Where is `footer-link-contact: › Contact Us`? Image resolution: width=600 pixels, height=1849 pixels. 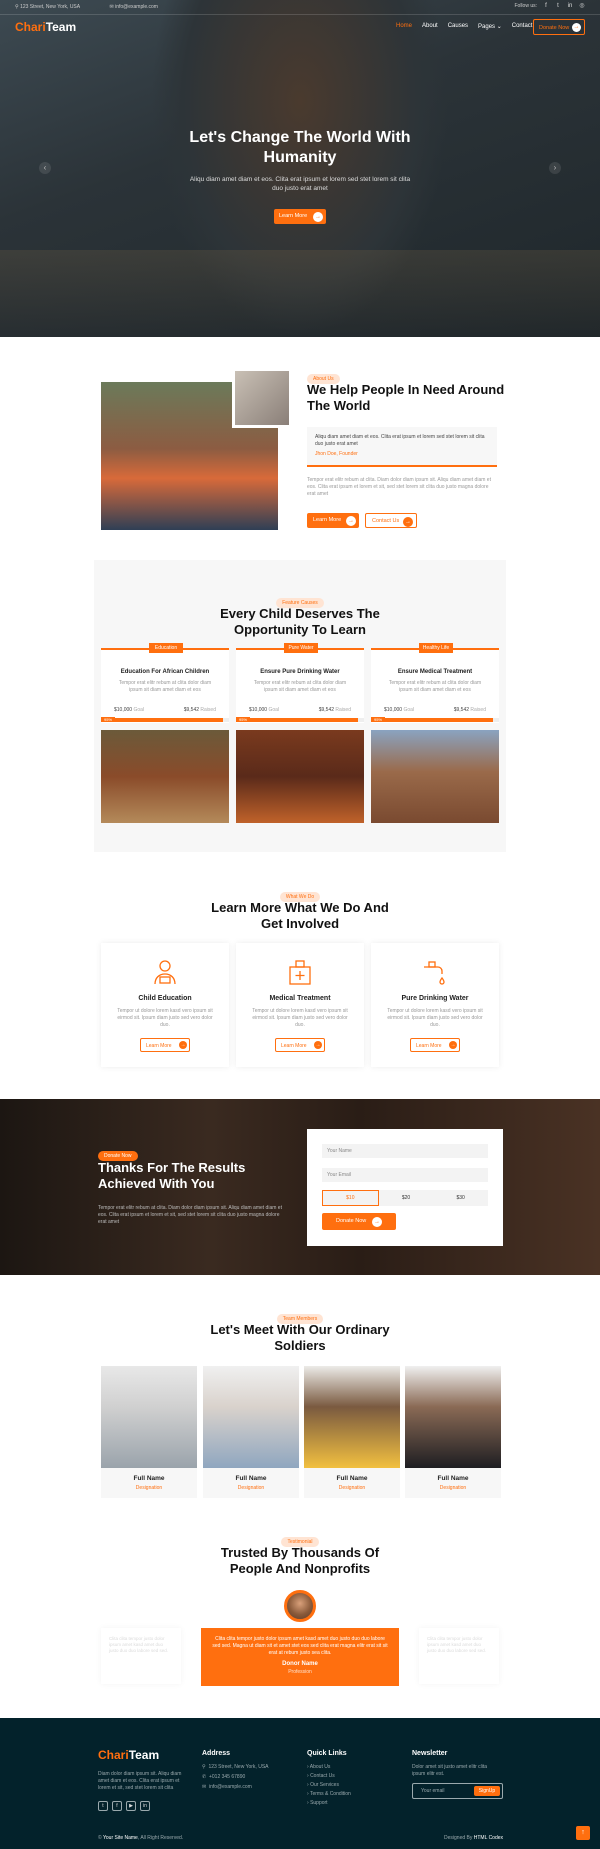
footer-link-contact: › Contact Us is located at coordinates (321, 1776).